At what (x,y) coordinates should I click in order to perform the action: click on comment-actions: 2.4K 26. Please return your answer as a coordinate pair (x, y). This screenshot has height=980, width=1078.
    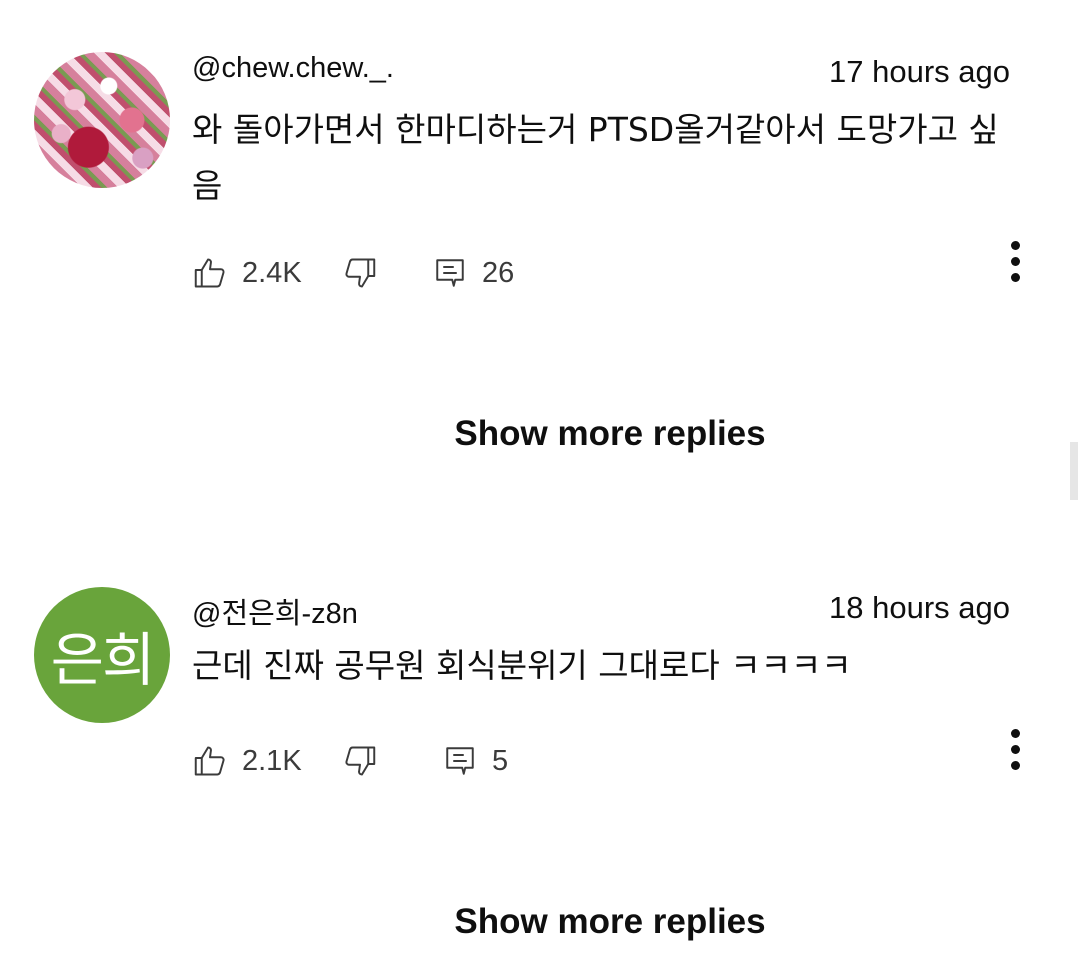
    Looking at the image, I should click on (607, 267).